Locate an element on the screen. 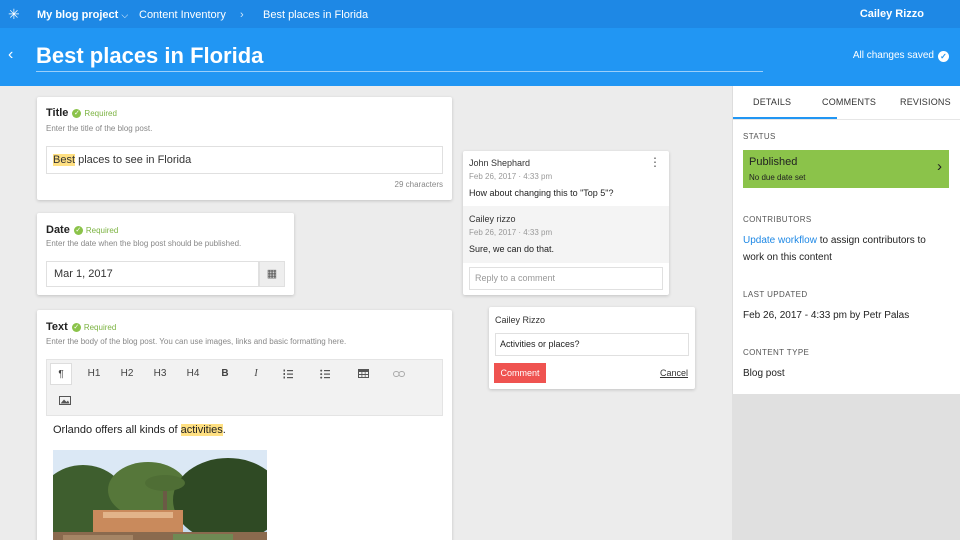 Image resolution: width=960 pixels, height=540 pixels. numbered-list-icon is located at coordinates (288, 374).